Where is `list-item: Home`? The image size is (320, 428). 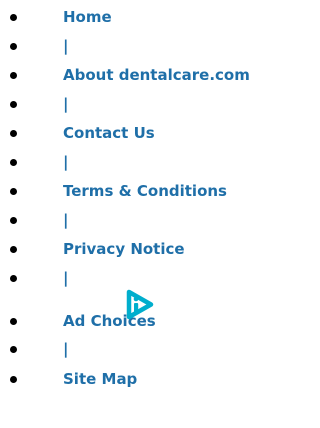
list-item: Home is located at coordinates (147, 17).